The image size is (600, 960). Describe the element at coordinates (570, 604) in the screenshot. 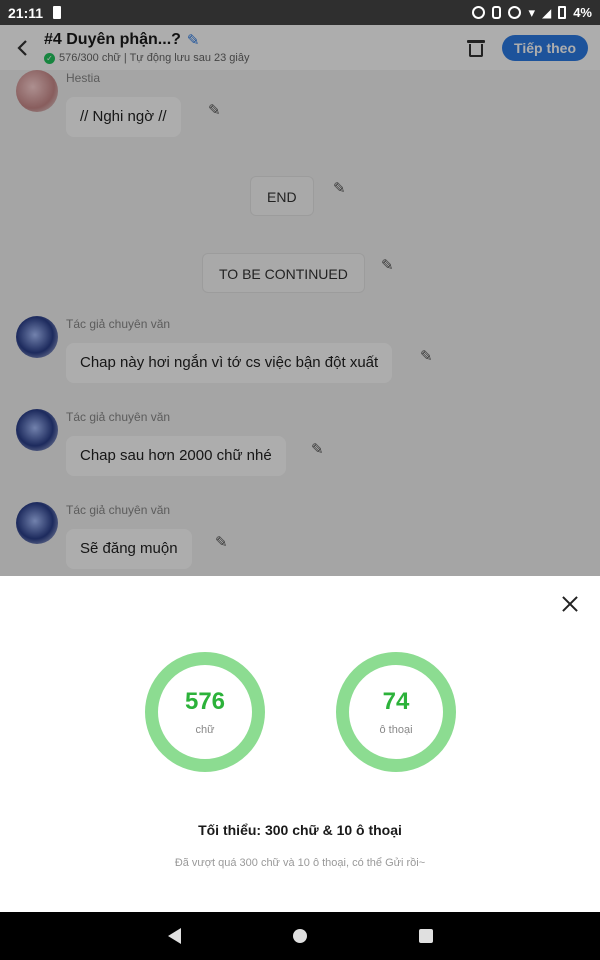

I see `close-icon` at that location.